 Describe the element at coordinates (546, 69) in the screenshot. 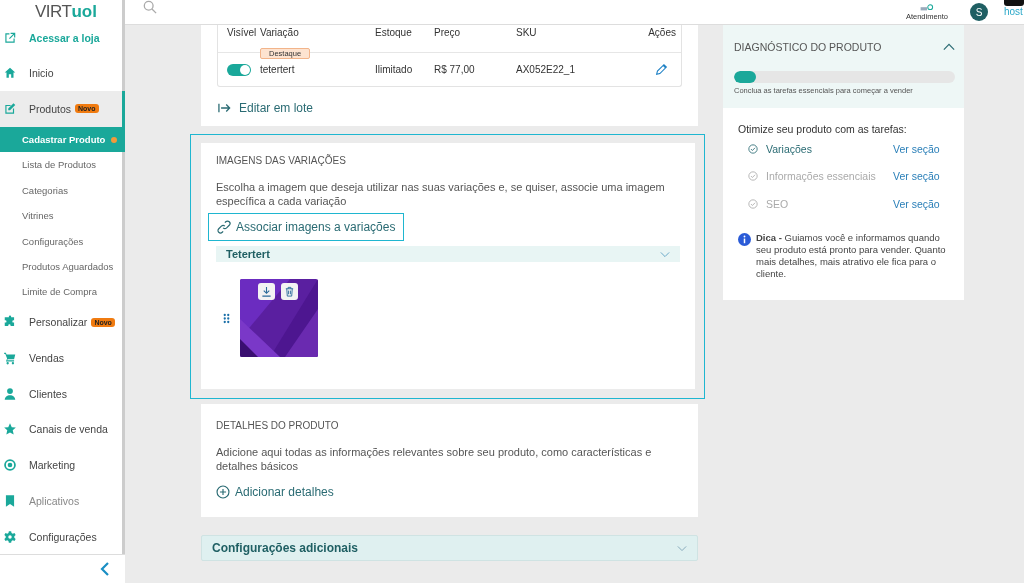

I see `table-cell-text: AX052E22_1` at that location.